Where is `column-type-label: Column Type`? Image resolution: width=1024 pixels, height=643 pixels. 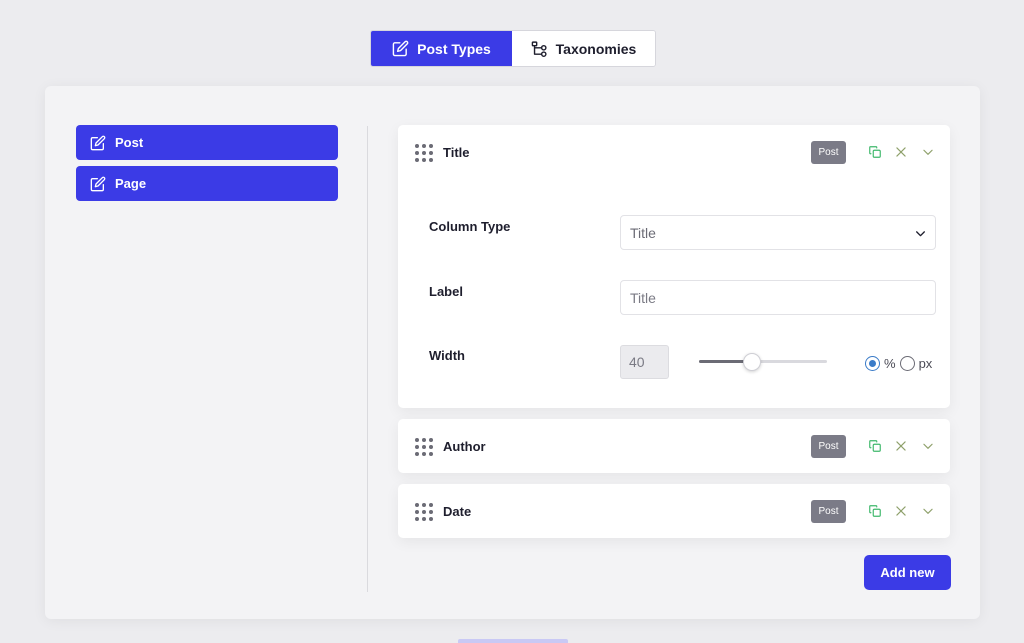
column-type-label: Column Type is located at coordinates (470, 226).